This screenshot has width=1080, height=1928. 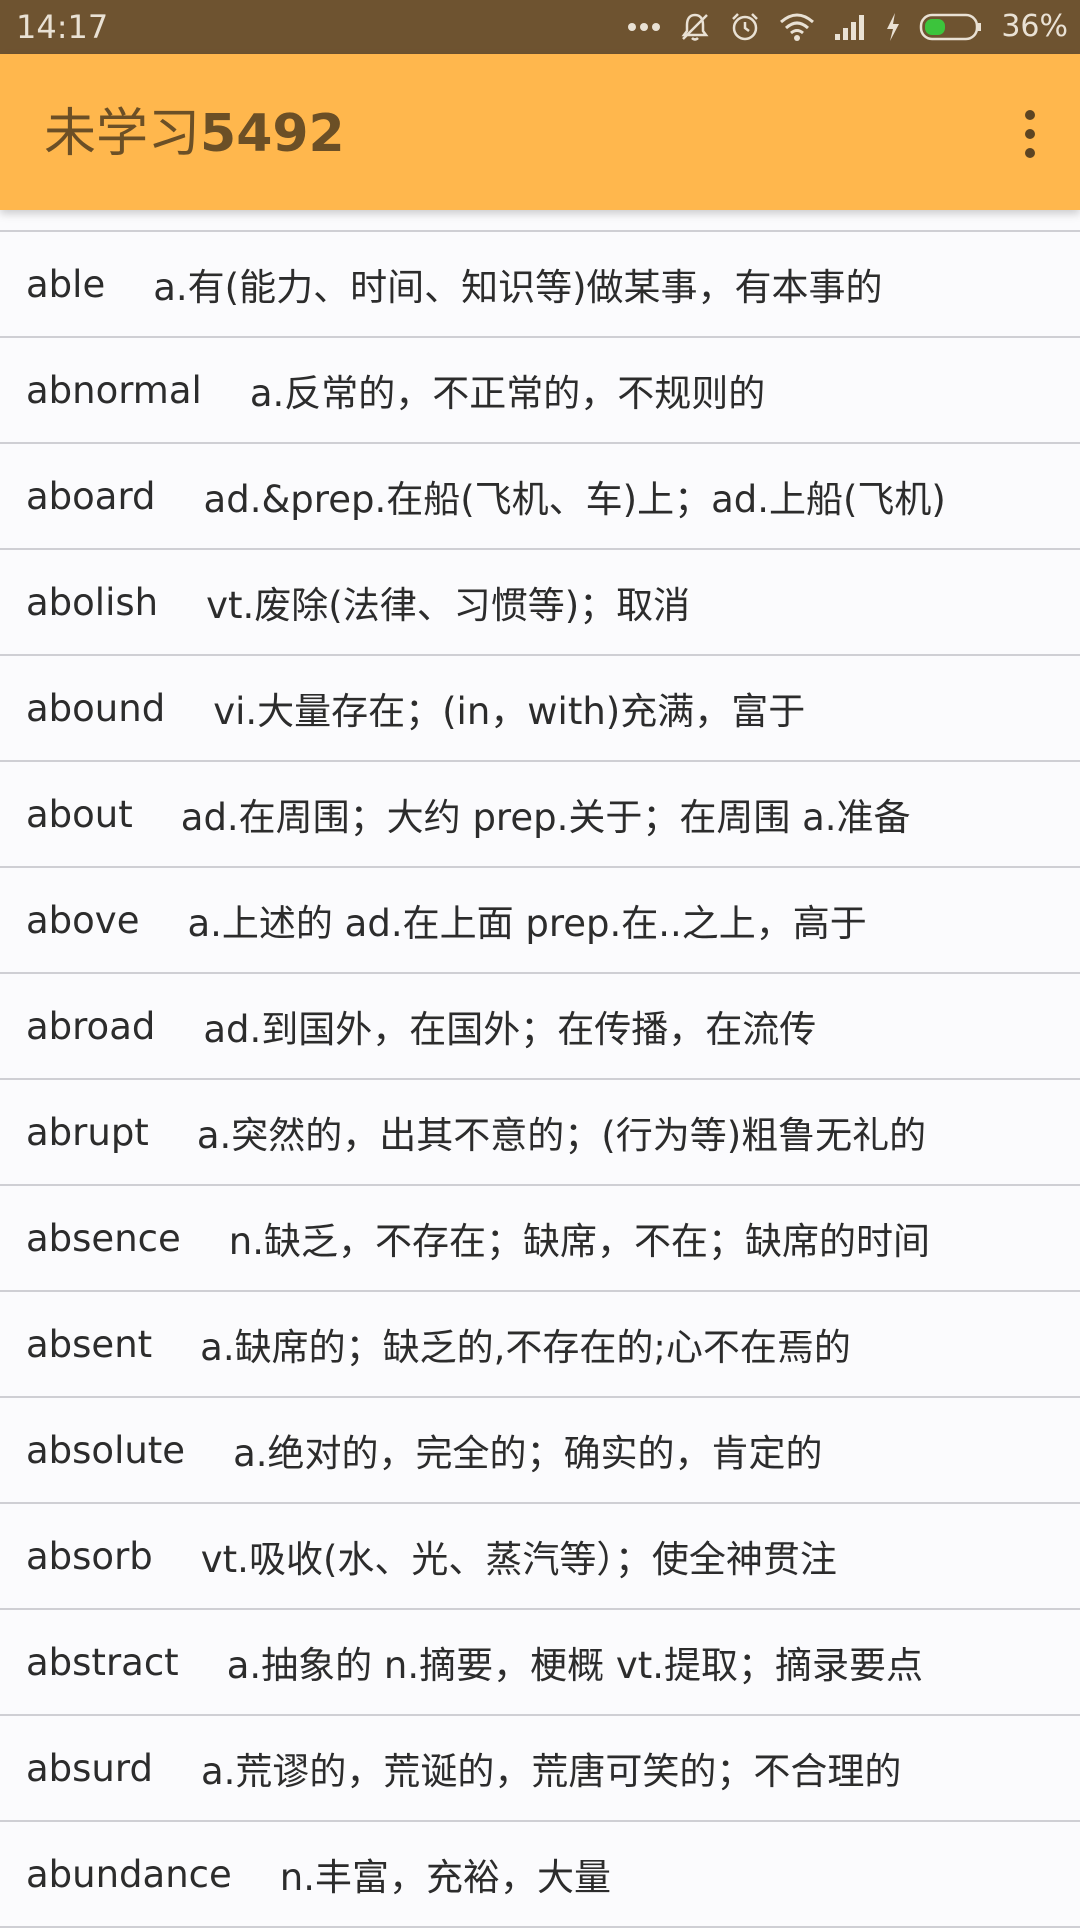 What do you see at coordinates (507, 393) in the screenshot?
I see `word-meaning: a.反常的，不正常的，不规则的` at bounding box center [507, 393].